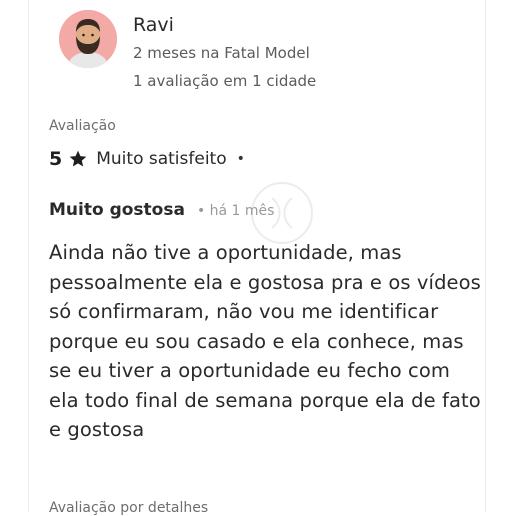 This screenshot has height=516, width=512. Describe the element at coordinates (56, 159) in the screenshot. I see `rating-score: 5` at that location.